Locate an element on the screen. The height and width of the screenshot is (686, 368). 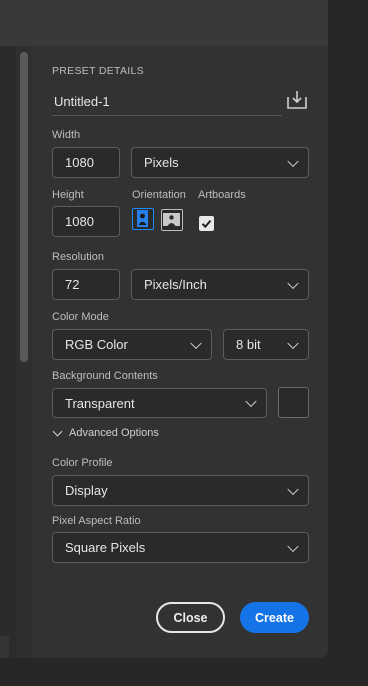
pixel-aspect-ratio-select: Square Pixels is located at coordinates (180, 547).